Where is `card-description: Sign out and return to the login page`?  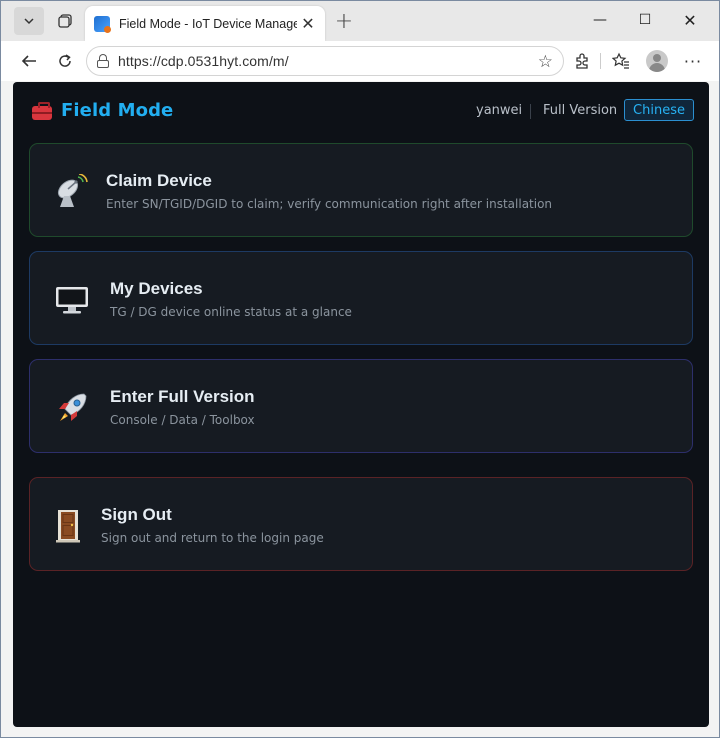
card-description: Sign out and return to the login page is located at coordinates (212, 538).